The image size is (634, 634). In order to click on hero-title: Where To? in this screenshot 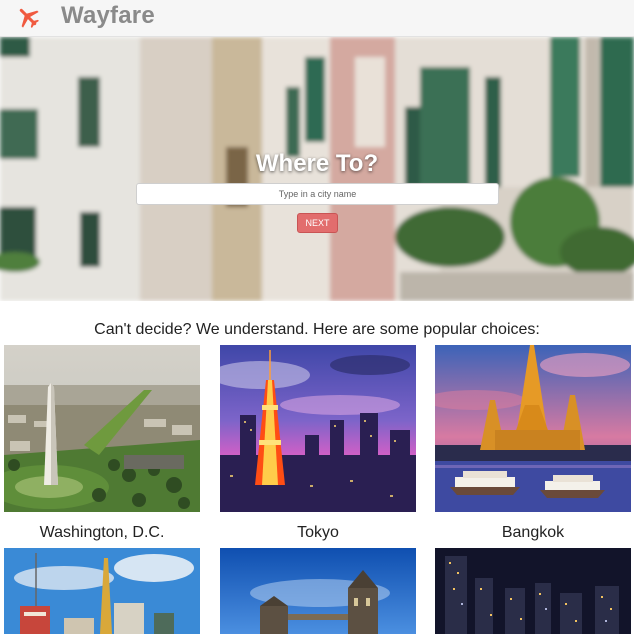, I will do `click(317, 163)`.